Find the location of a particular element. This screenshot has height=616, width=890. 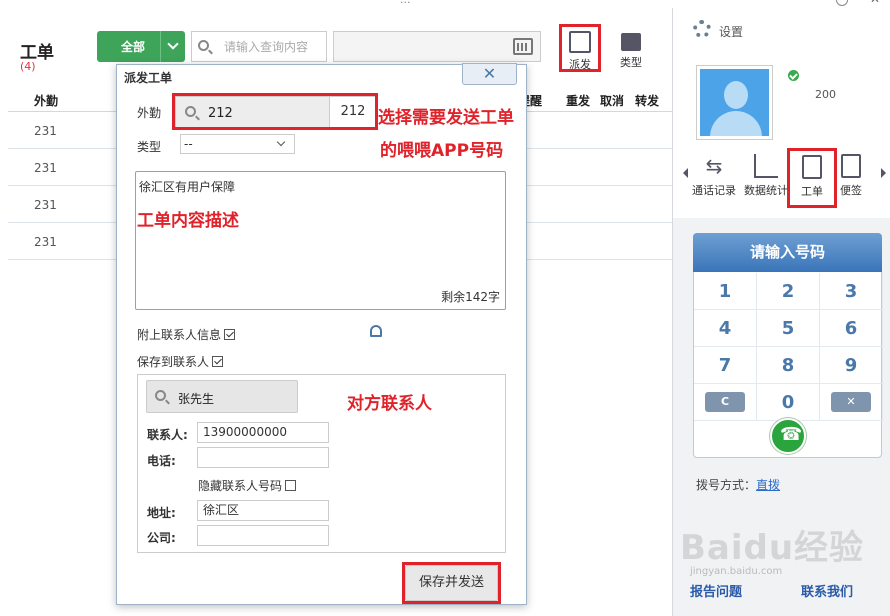

settings-link: 设置 is located at coordinates (731, 31).